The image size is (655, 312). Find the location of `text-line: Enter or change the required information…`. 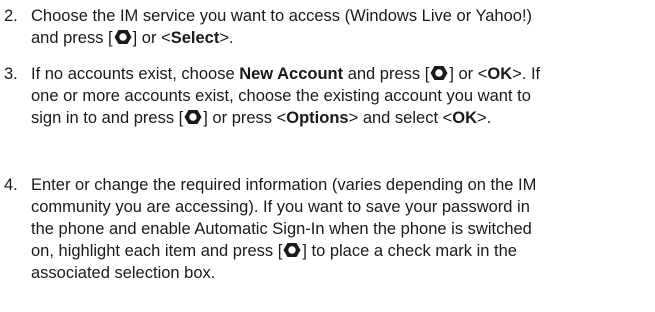

text-line: Enter or change the required information… is located at coordinates (284, 185).